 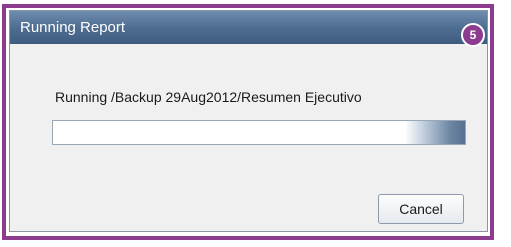 What do you see at coordinates (435, 132) in the screenshot?
I see `progress-indicator` at bounding box center [435, 132].